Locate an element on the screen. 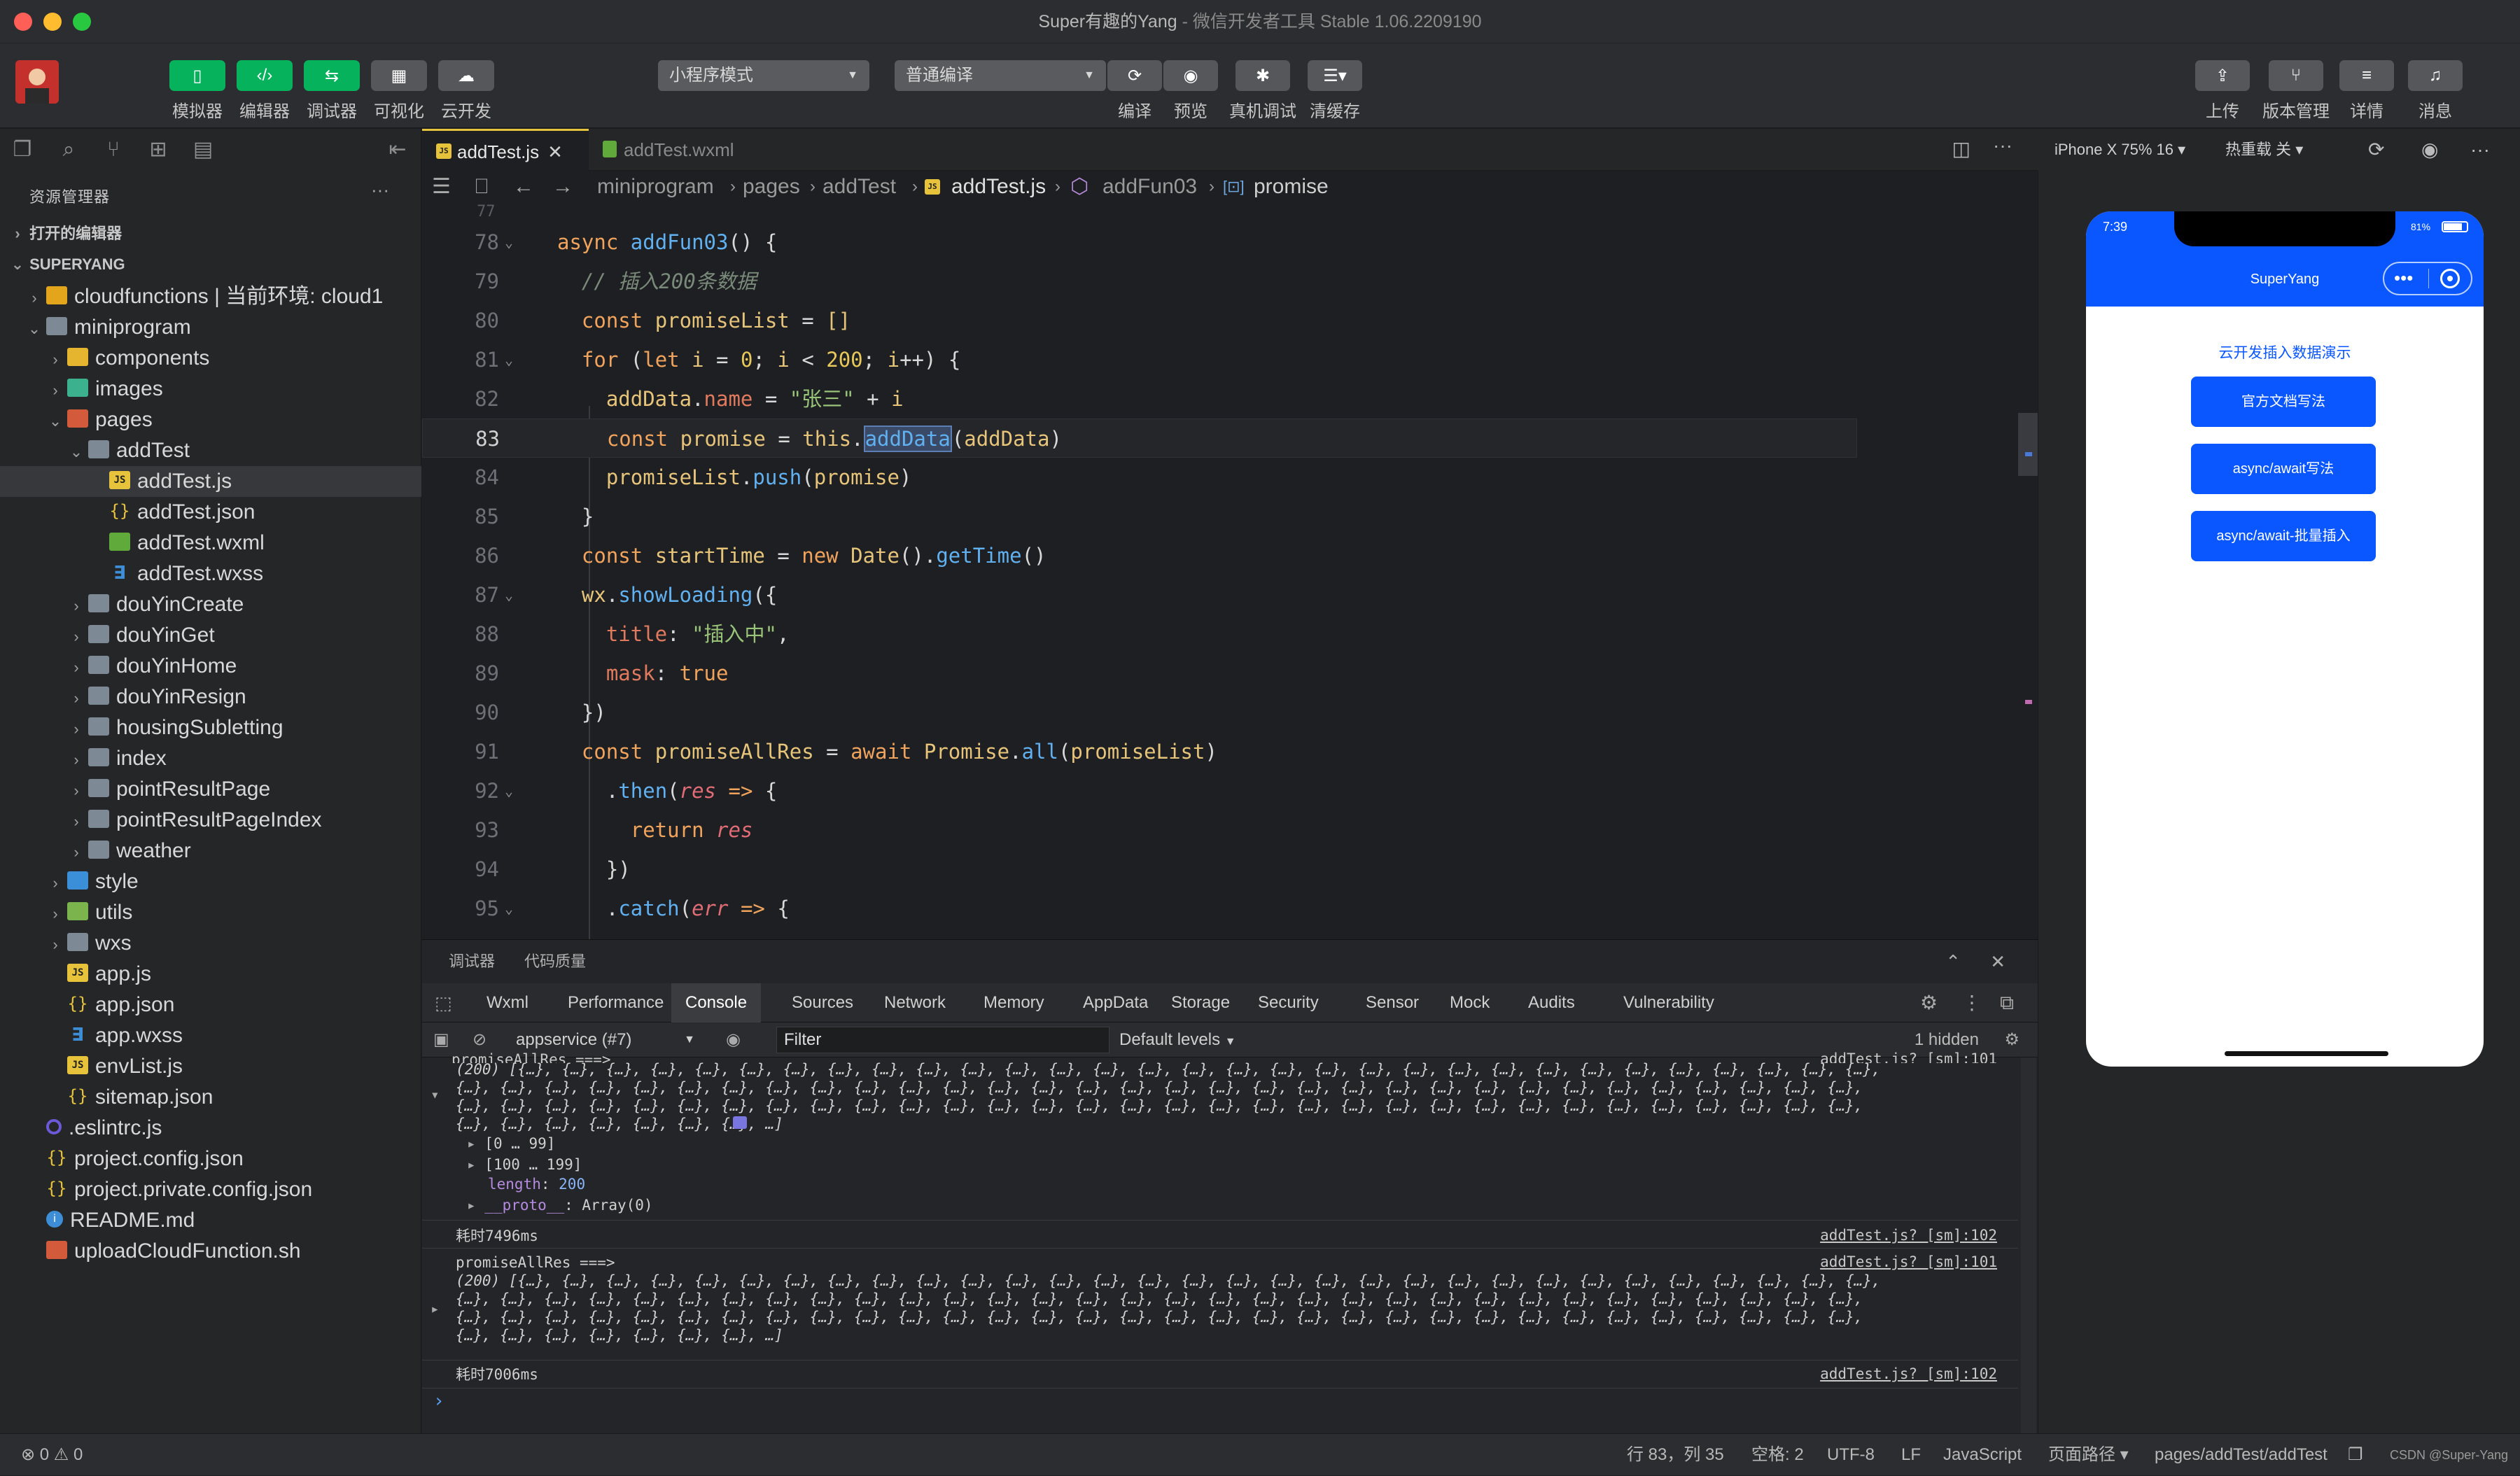 The image size is (2520, 1476). more-actions-icon: ··· is located at coordinates (2480, 150).